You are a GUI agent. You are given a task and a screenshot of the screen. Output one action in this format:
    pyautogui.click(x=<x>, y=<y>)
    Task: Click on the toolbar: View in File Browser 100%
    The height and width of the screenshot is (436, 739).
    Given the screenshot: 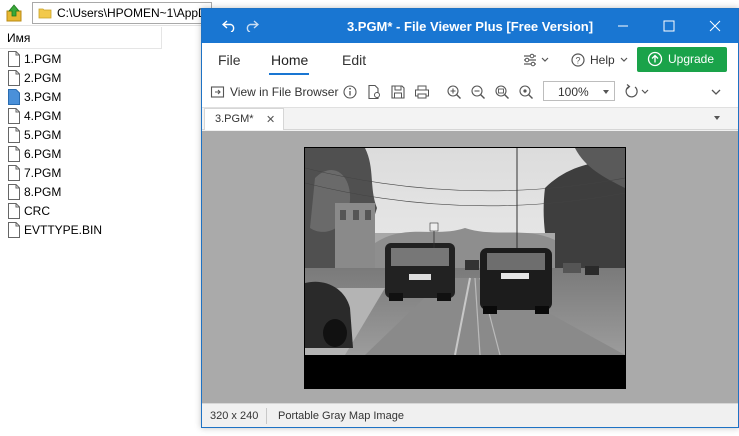 What is the action you would take?
    pyautogui.click(x=470, y=92)
    